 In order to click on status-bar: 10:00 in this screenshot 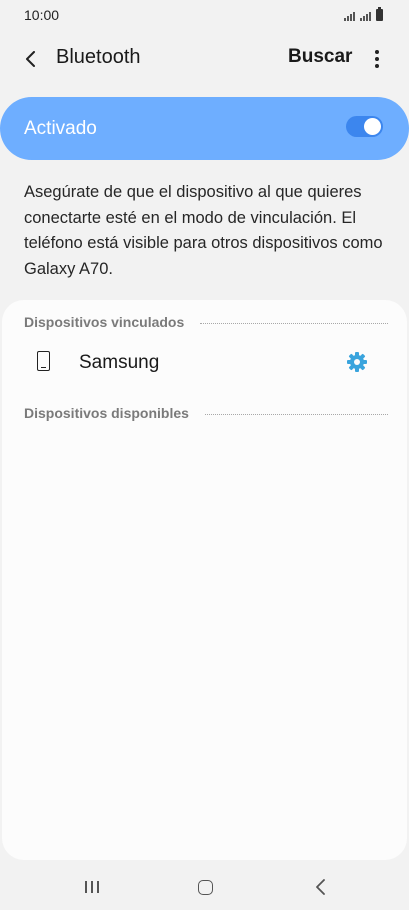, I will do `click(204, 16)`.